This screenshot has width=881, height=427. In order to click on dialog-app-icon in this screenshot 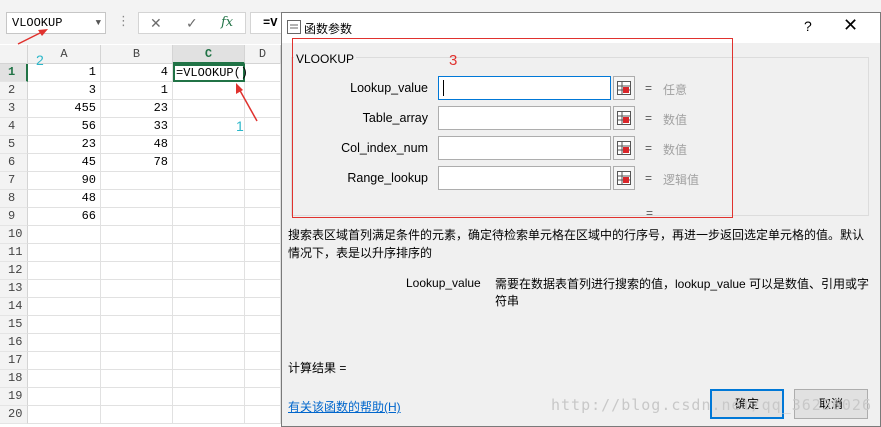, I will do `click(294, 27)`.